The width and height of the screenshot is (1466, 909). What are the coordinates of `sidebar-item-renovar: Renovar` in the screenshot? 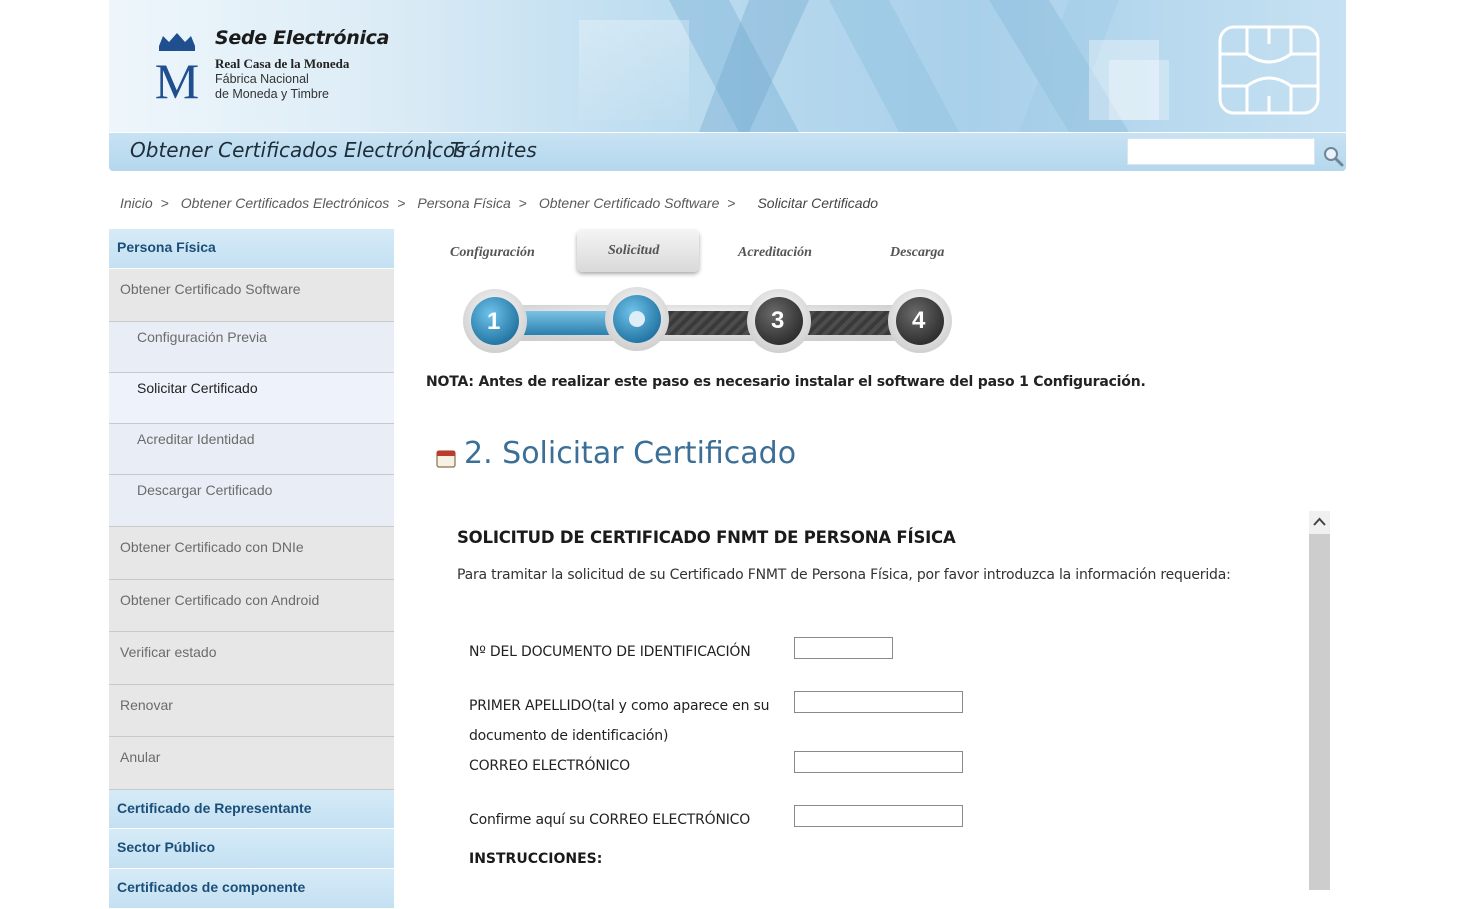 It's located at (251, 711).